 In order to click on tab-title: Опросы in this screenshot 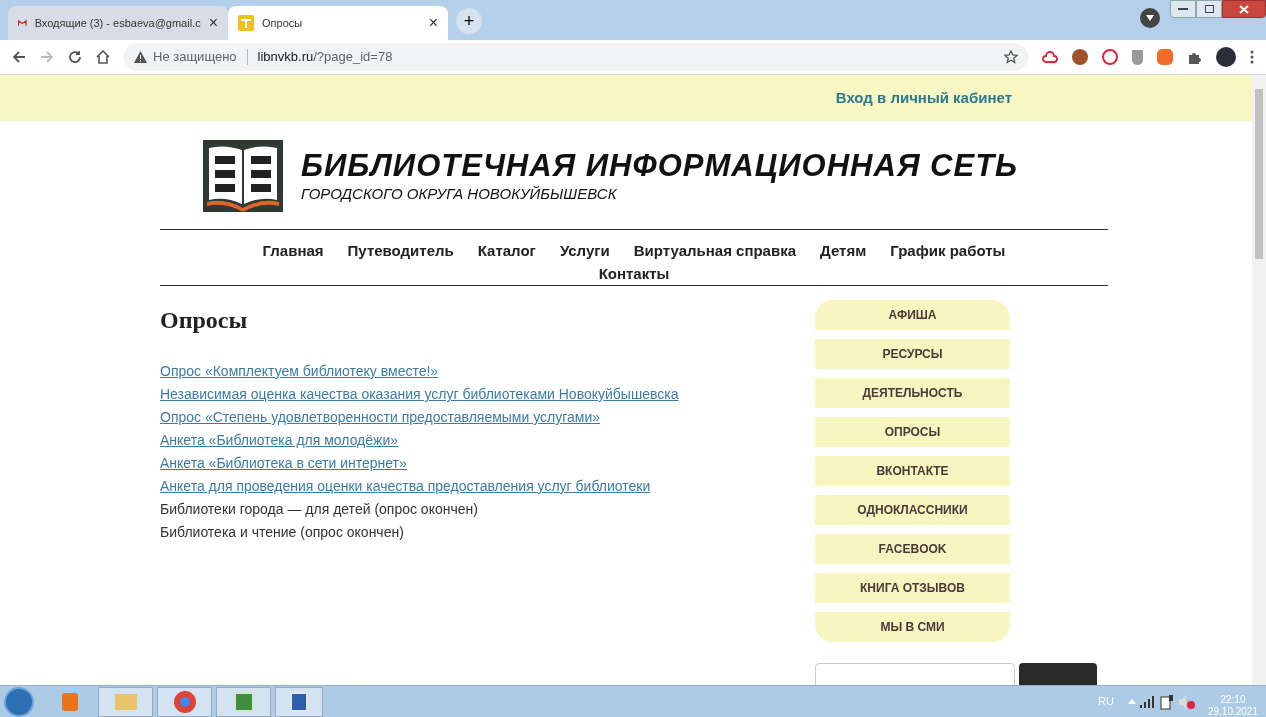, I will do `click(283, 23)`.